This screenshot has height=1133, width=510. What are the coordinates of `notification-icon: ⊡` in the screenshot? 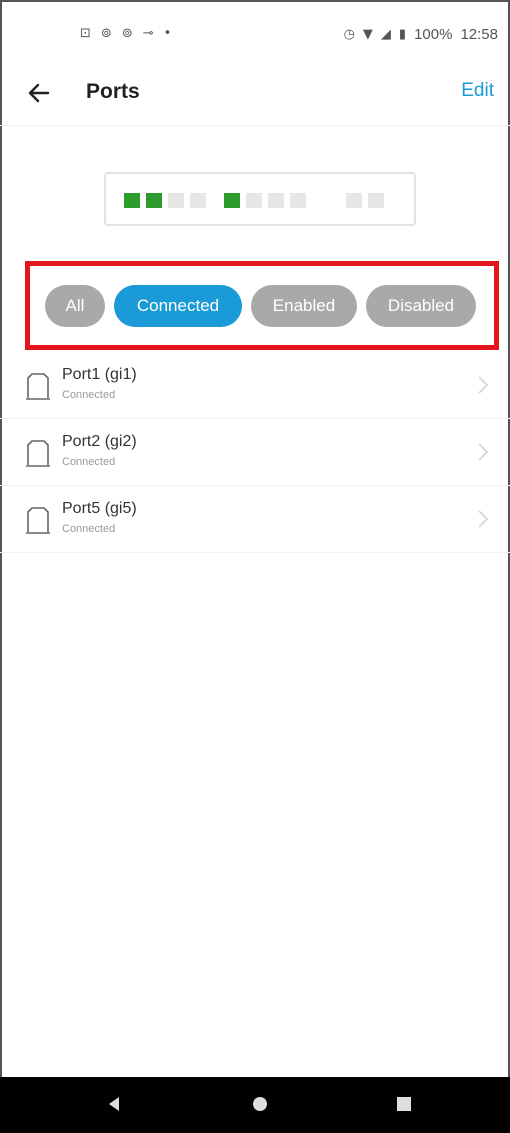 It's located at (85, 33).